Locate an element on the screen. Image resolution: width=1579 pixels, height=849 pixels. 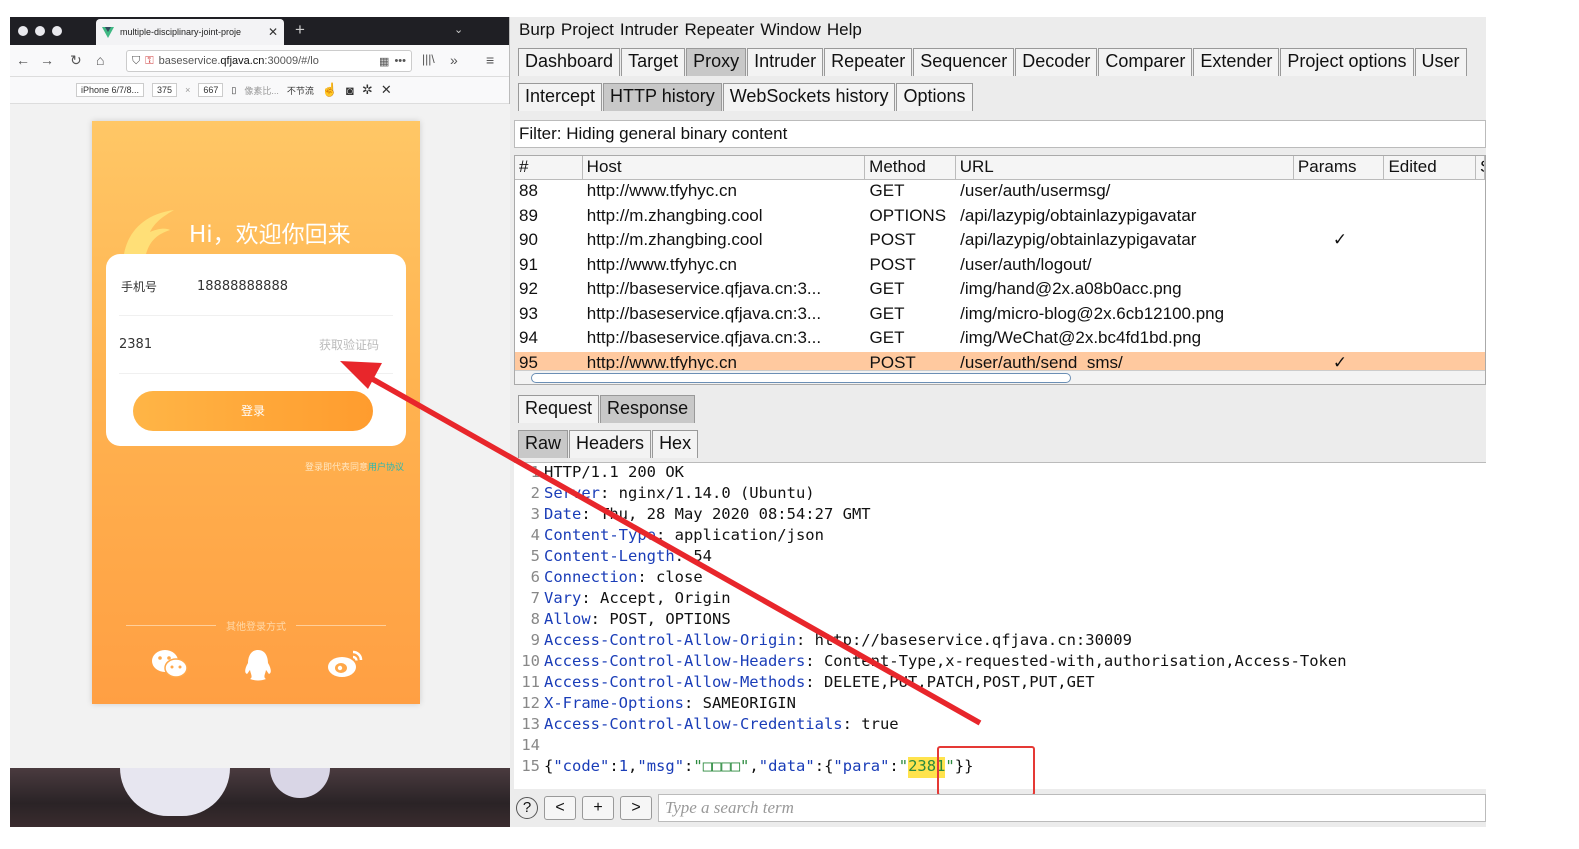
qr-code-icon: ▦ is located at coordinates (384, 61).